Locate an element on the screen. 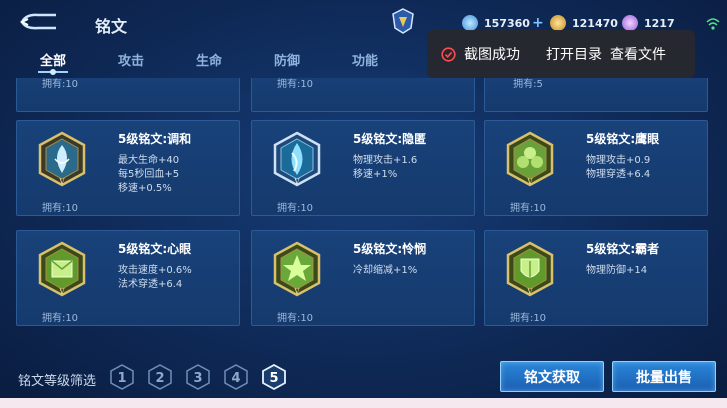 This screenshot has width=727, height=408. rune-card-yinni: V 拥有:10 5级铭文:隐匿 物理攻击+1.6 移速+1% is located at coordinates (363, 168).